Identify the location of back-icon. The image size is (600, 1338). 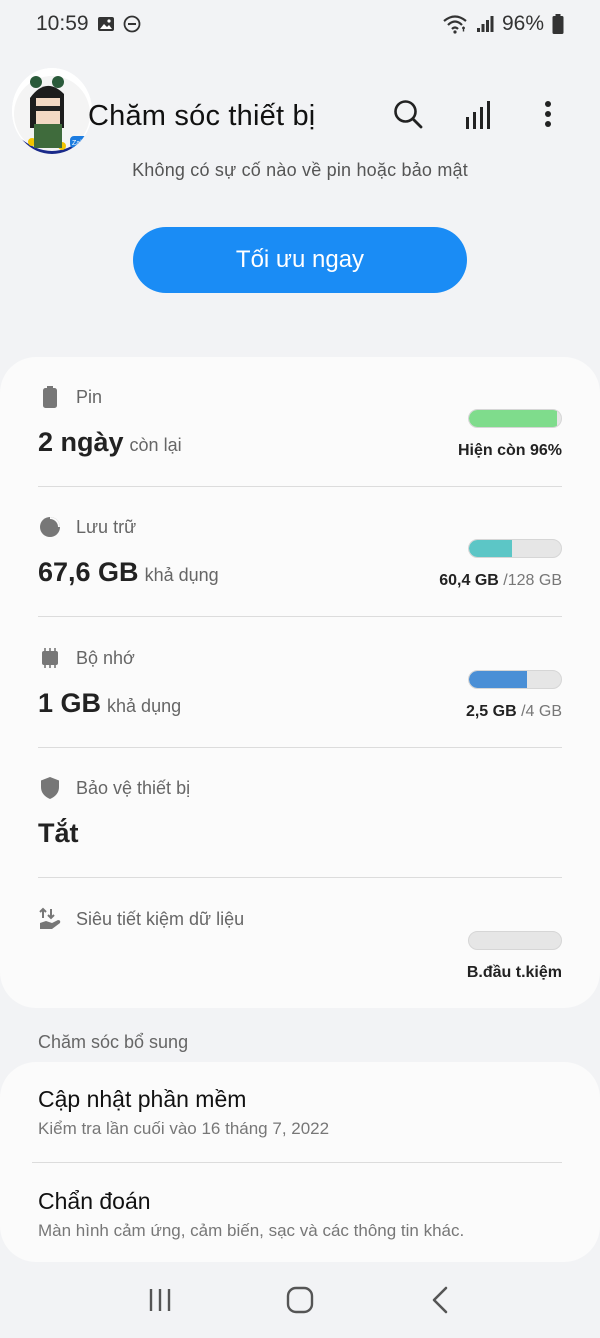
(440, 1300).